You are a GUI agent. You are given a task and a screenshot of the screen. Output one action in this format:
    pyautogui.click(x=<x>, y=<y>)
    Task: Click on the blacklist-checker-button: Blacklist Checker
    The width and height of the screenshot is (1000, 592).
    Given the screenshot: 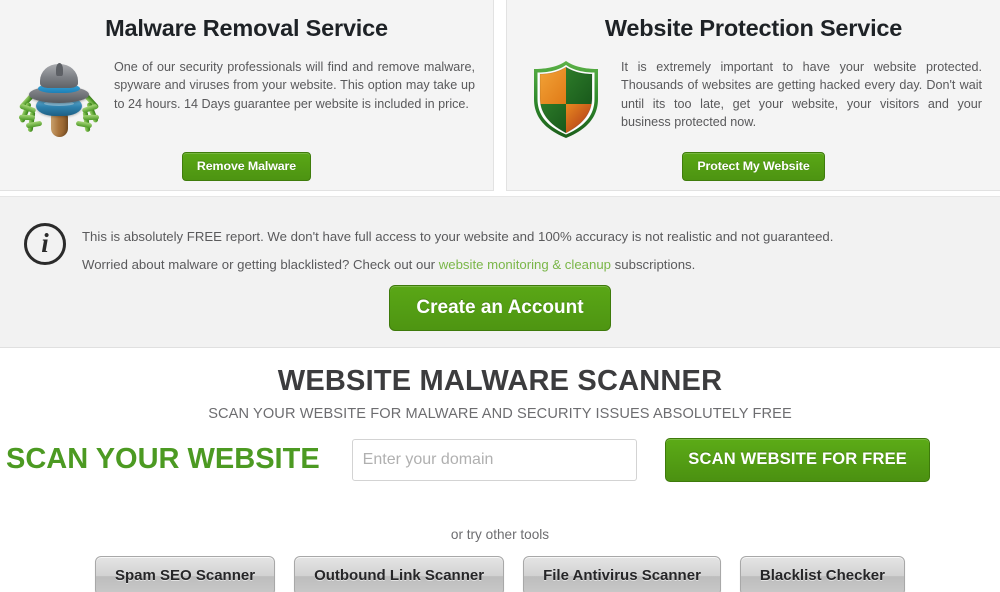 What is the action you would take?
    pyautogui.click(x=822, y=573)
    